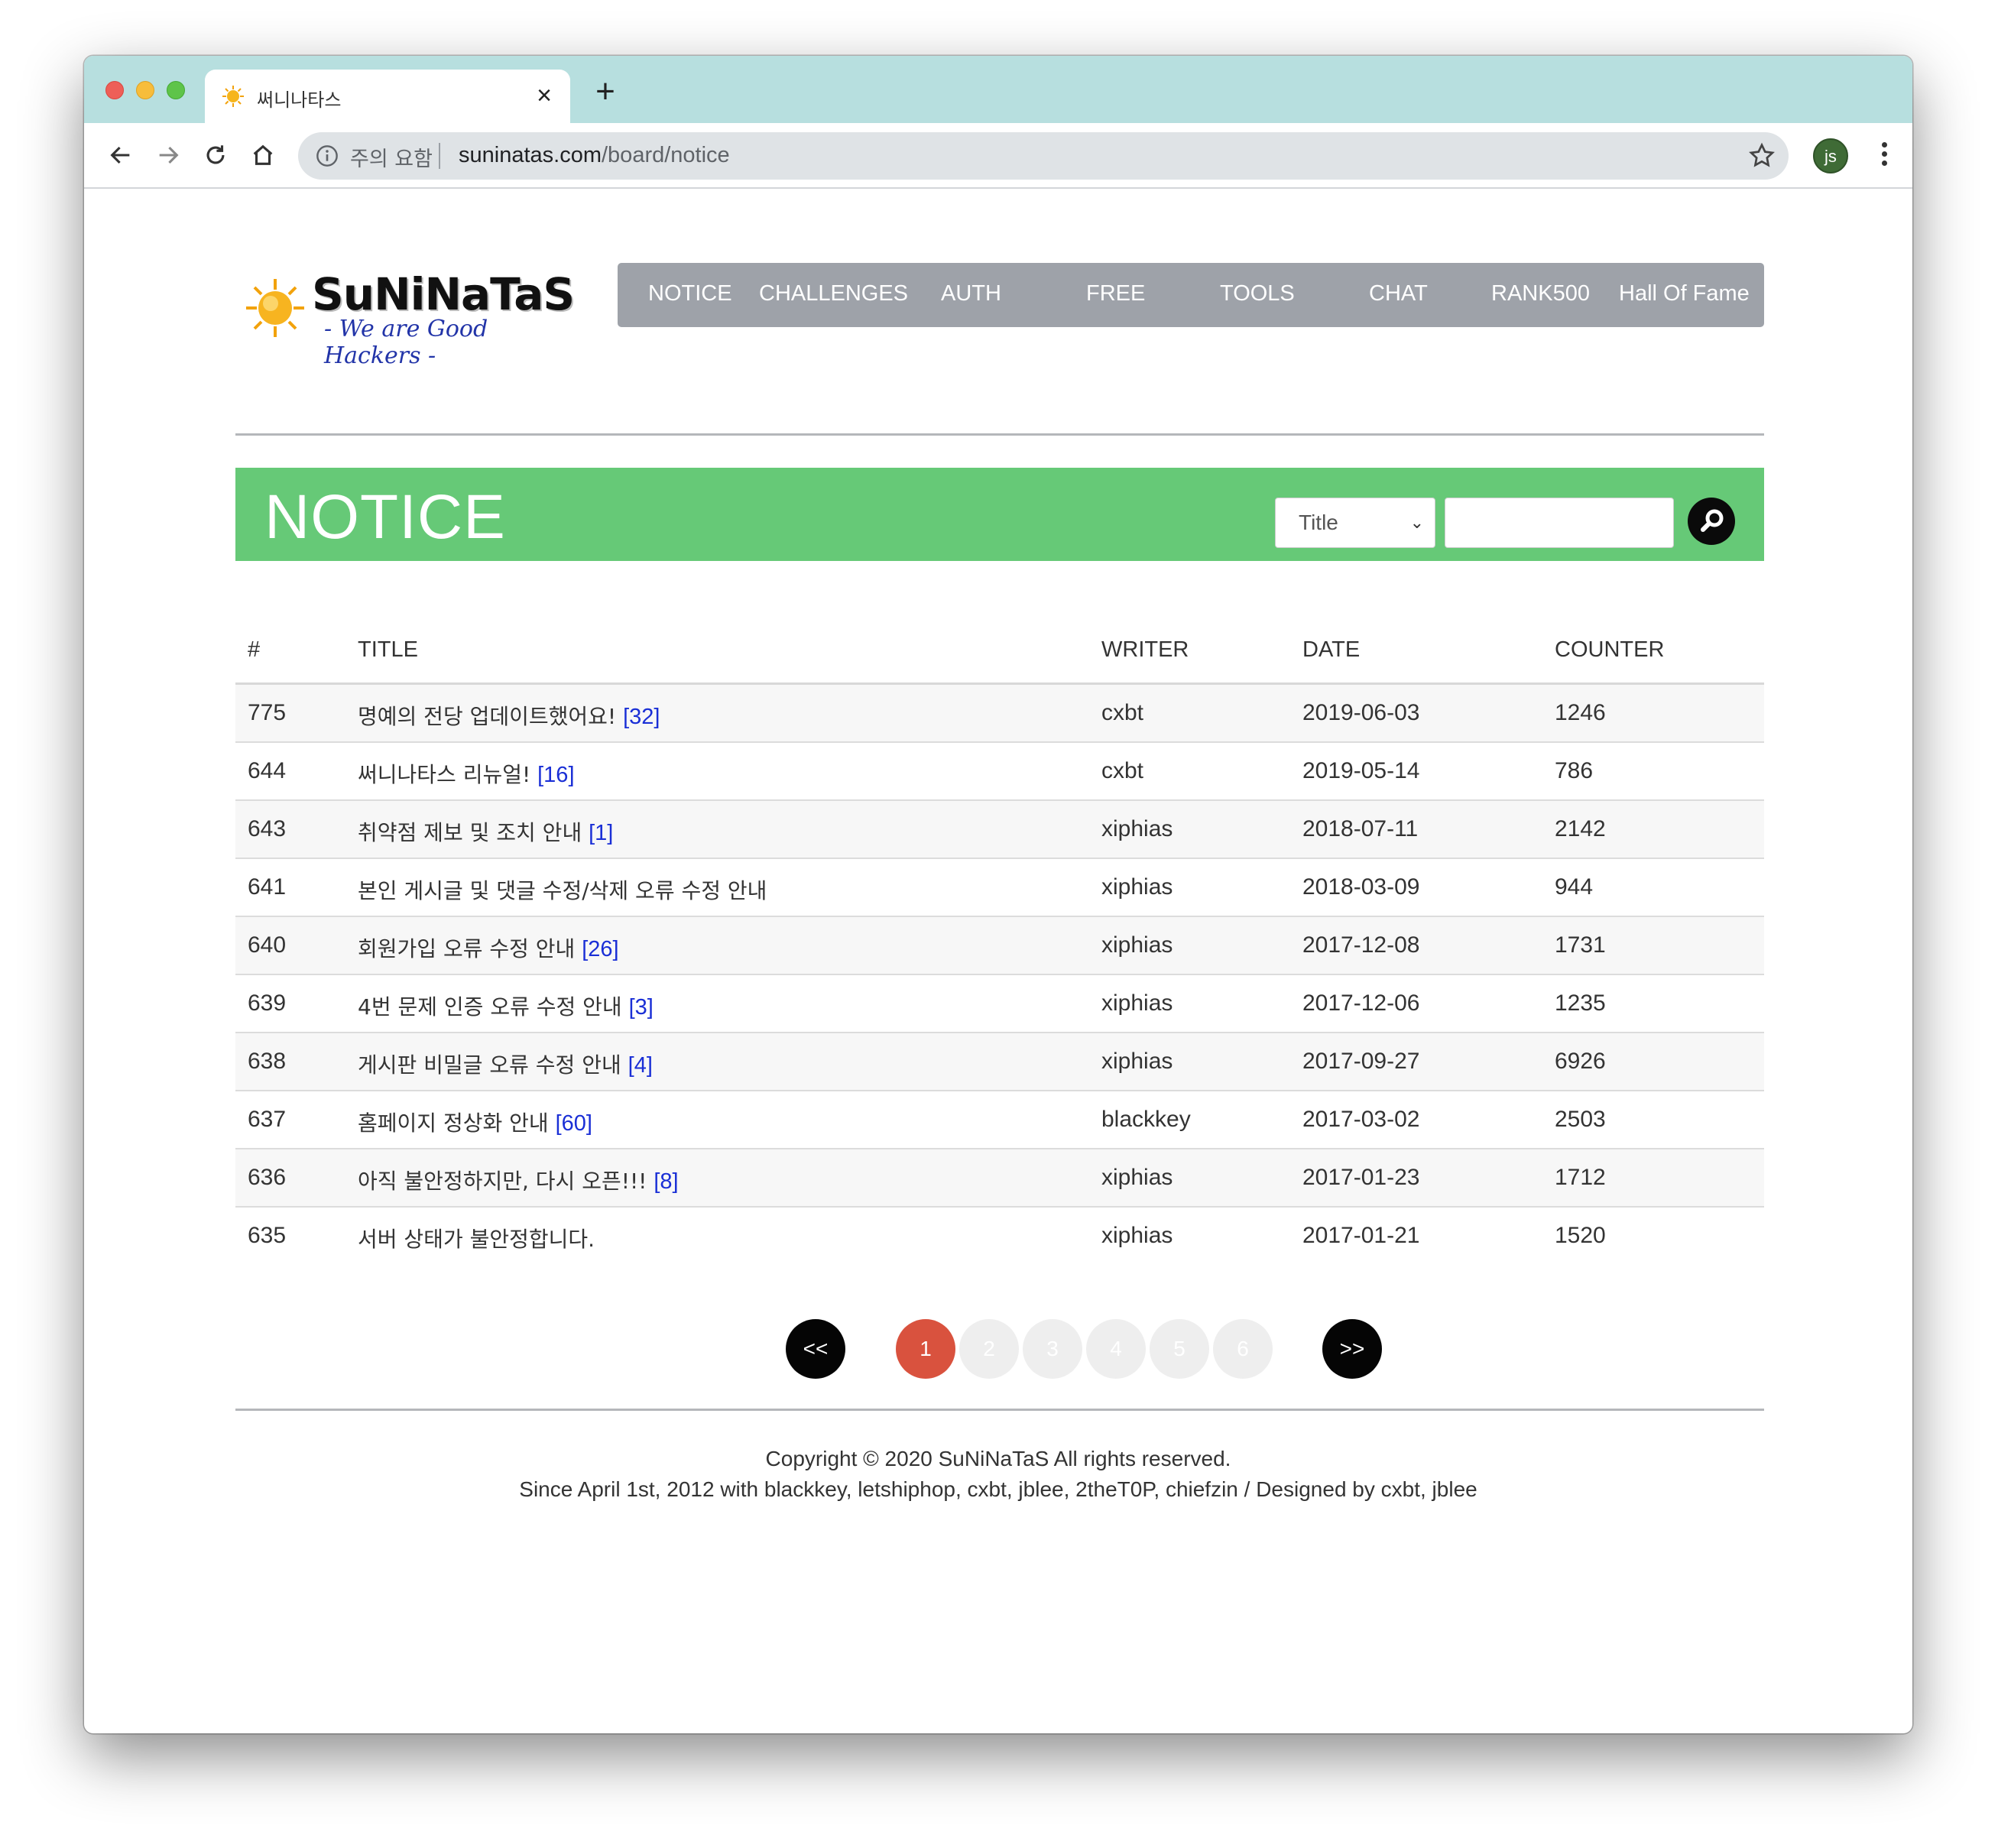  I want to click on nav-auth: AUTH, so click(971, 294).